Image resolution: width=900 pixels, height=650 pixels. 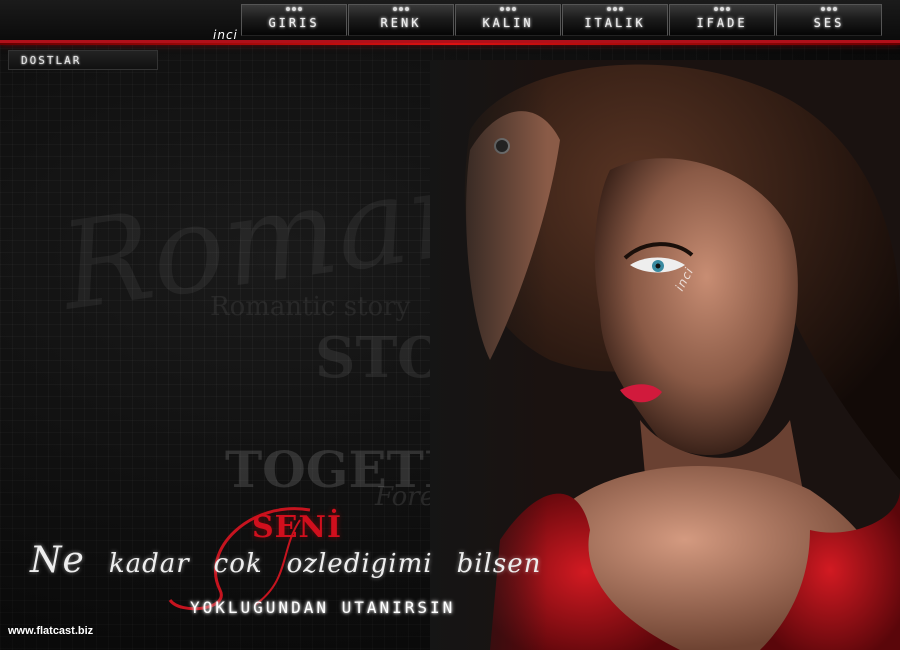 I want to click on friends-button: DOSTLAR, so click(x=83, y=60).